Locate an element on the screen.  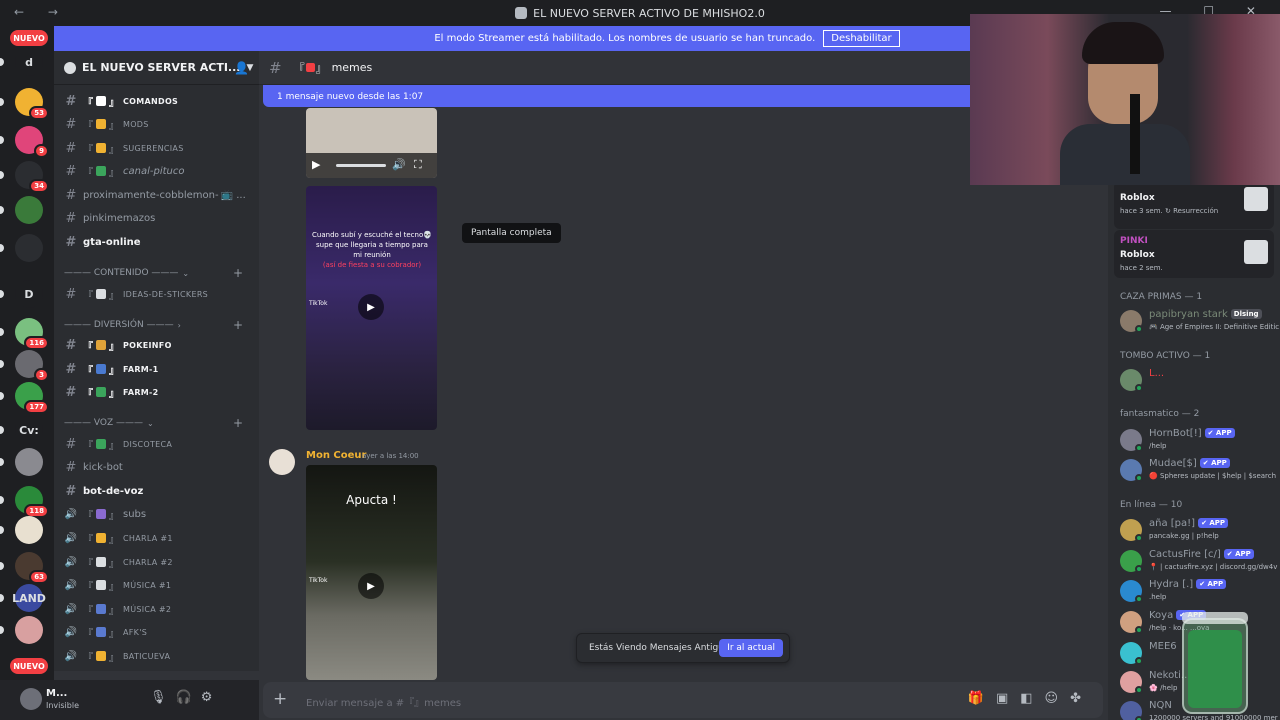
sticker-icon: ◧ is located at coordinates (1032, 698).